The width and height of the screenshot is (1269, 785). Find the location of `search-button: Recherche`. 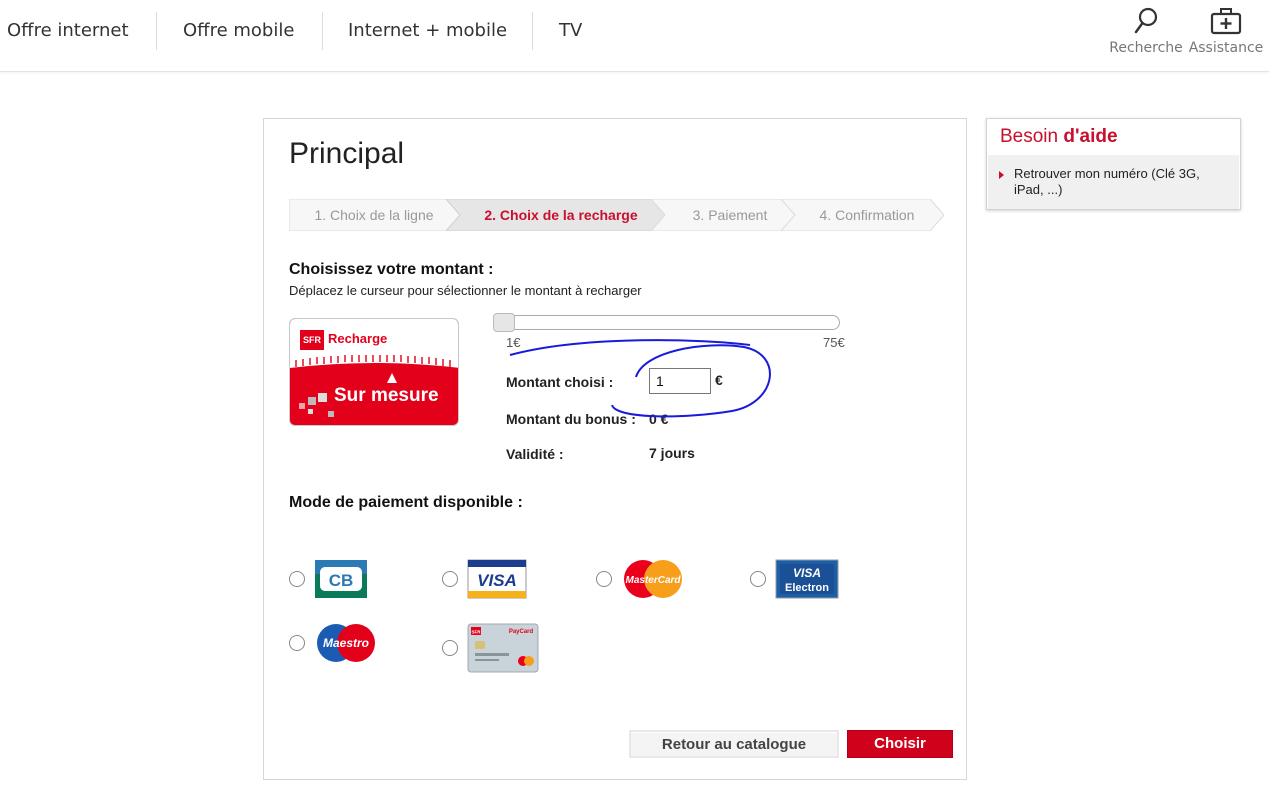

search-button: Recherche is located at coordinates (1146, 31).